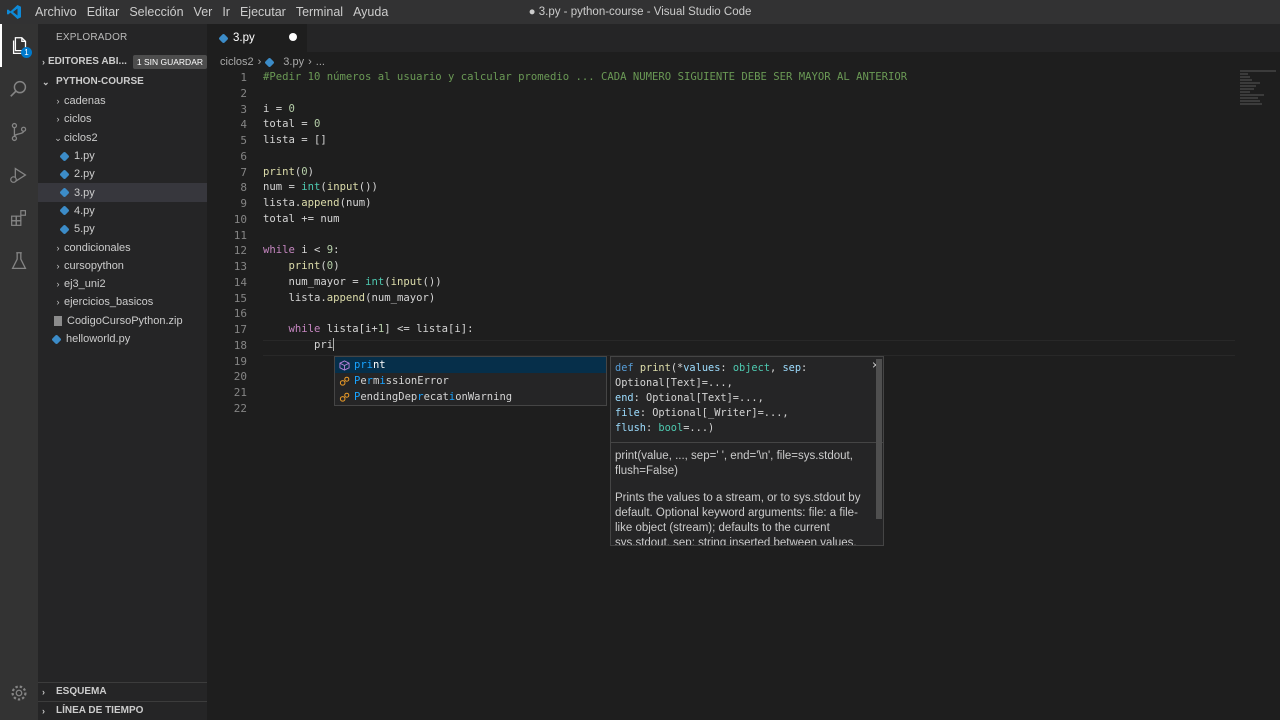 This screenshot has height=720, width=1280. Describe the element at coordinates (122, 174) in the screenshot. I see `tree-file-2py: 2.py` at that location.